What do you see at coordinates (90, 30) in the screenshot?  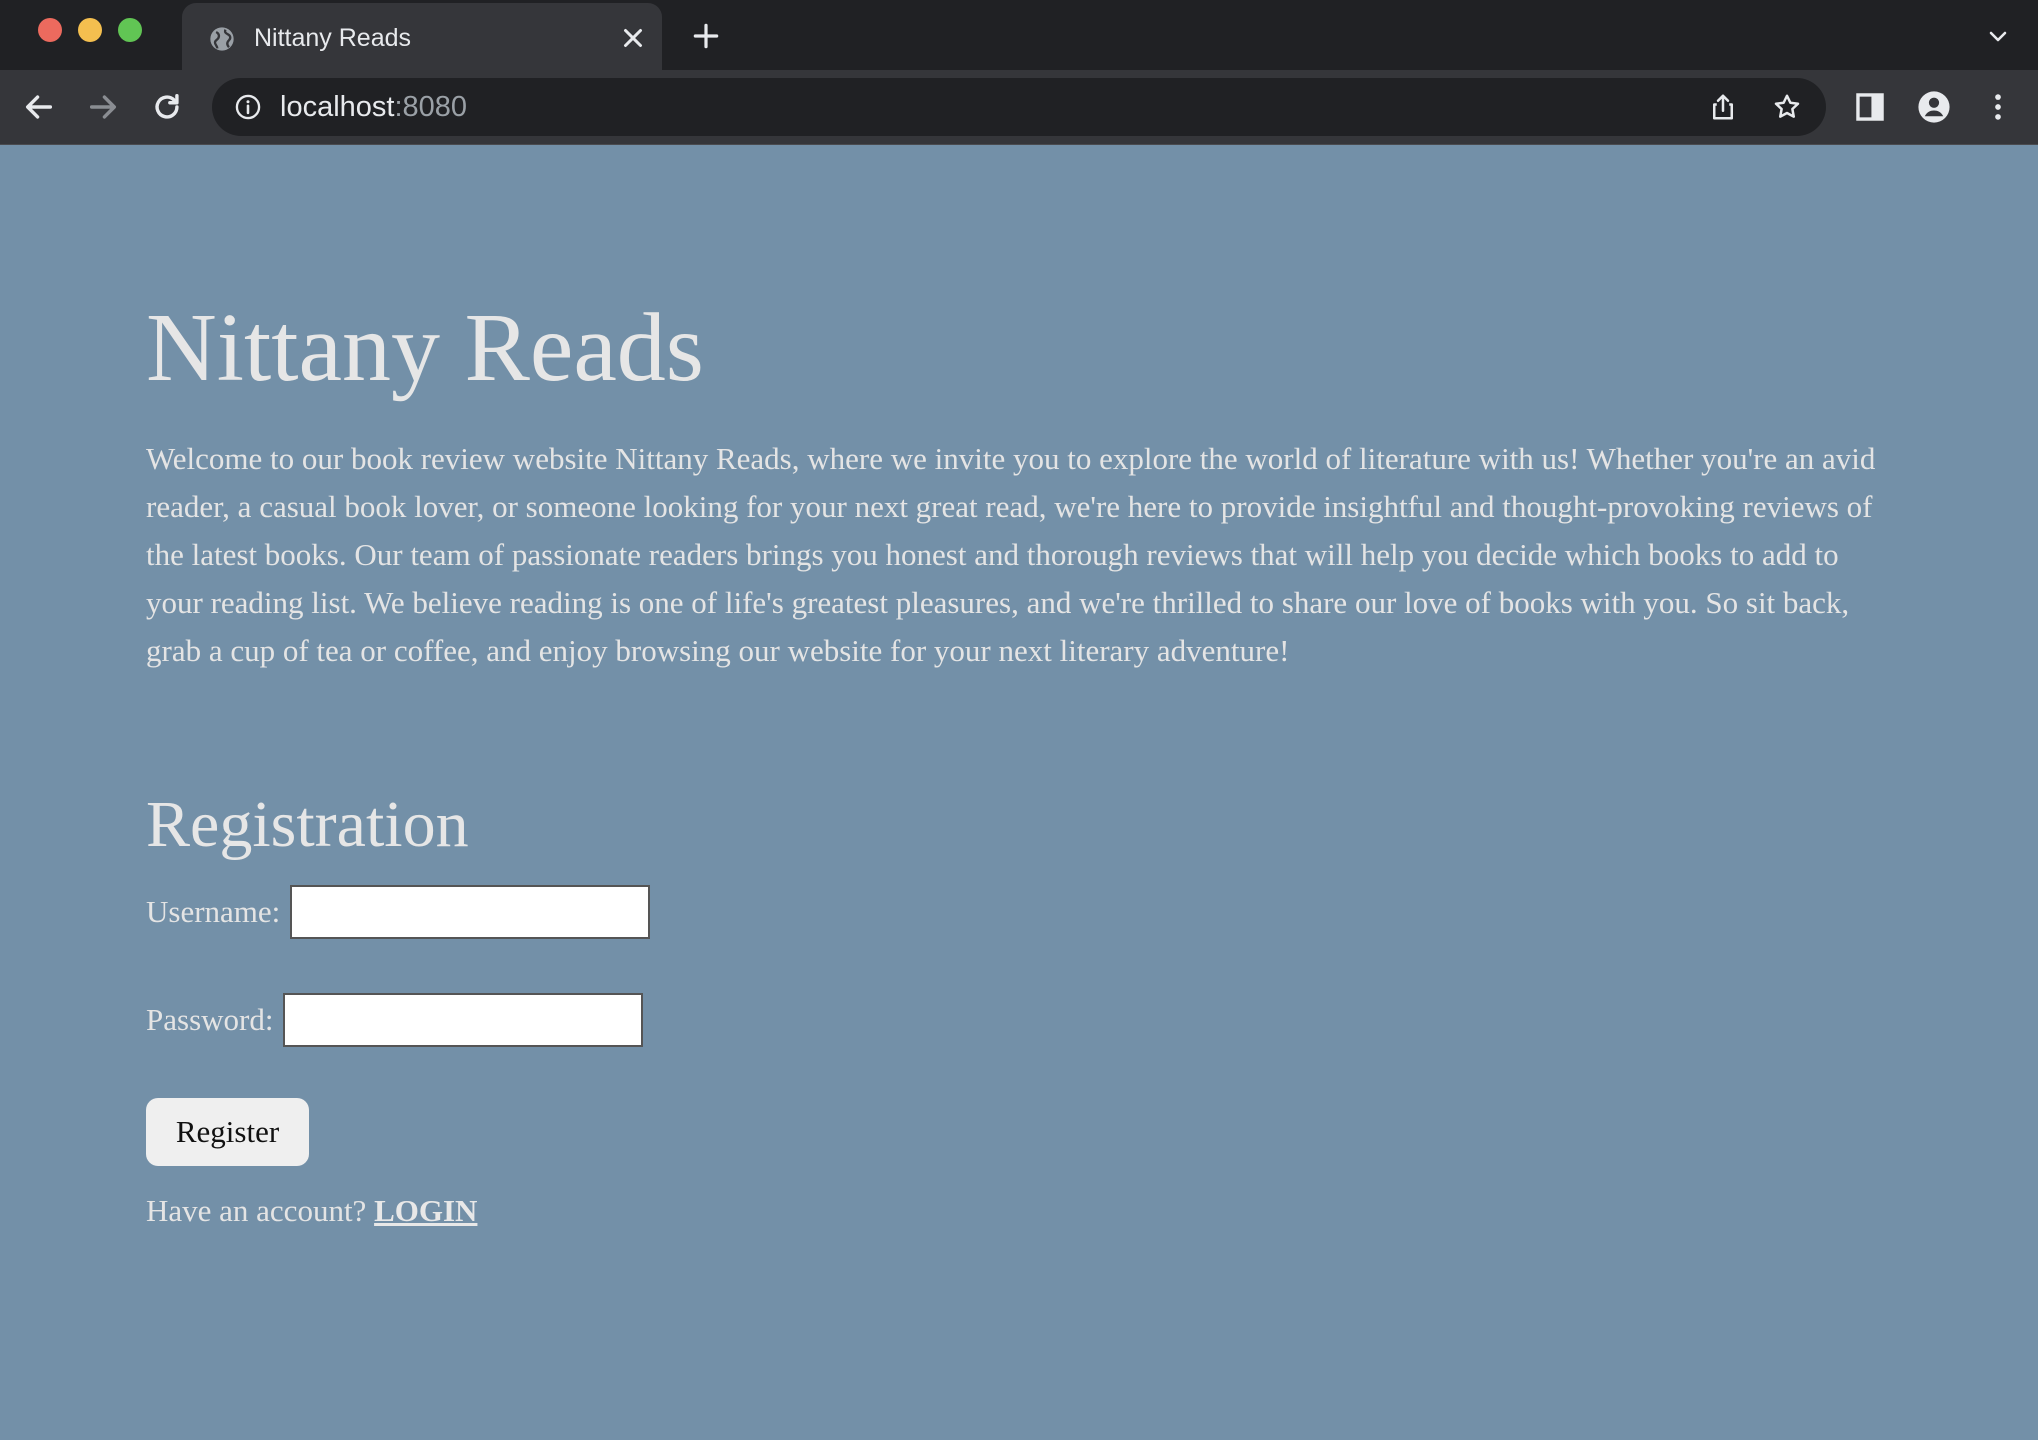 I see `window-minimize-button` at bounding box center [90, 30].